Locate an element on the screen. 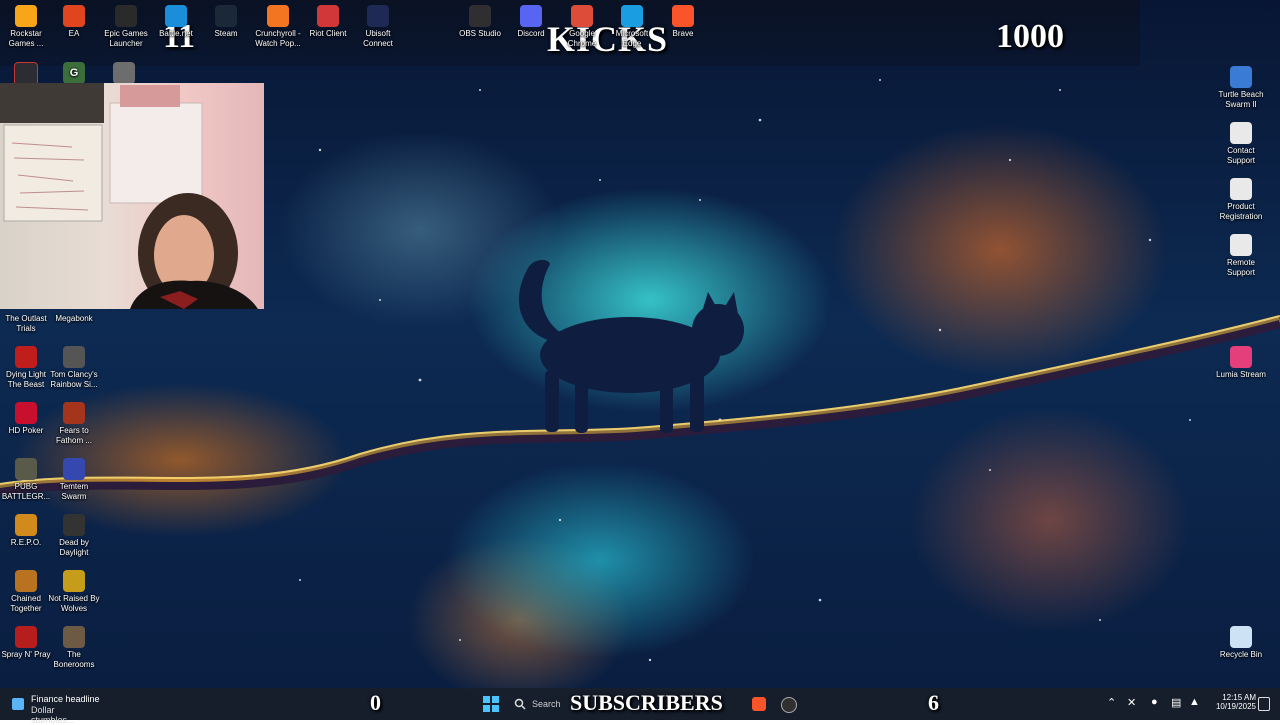  subs-goal: 6 is located at coordinates (933, 702).